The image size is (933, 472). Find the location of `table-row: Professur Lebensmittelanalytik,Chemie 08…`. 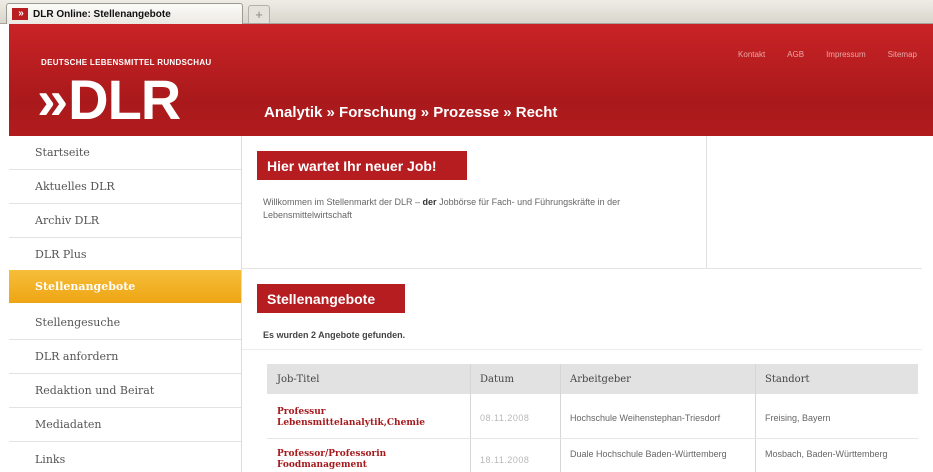

table-row: Professur Lebensmittelanalytik,Chemie 08… is located at coordinates (592, 418).